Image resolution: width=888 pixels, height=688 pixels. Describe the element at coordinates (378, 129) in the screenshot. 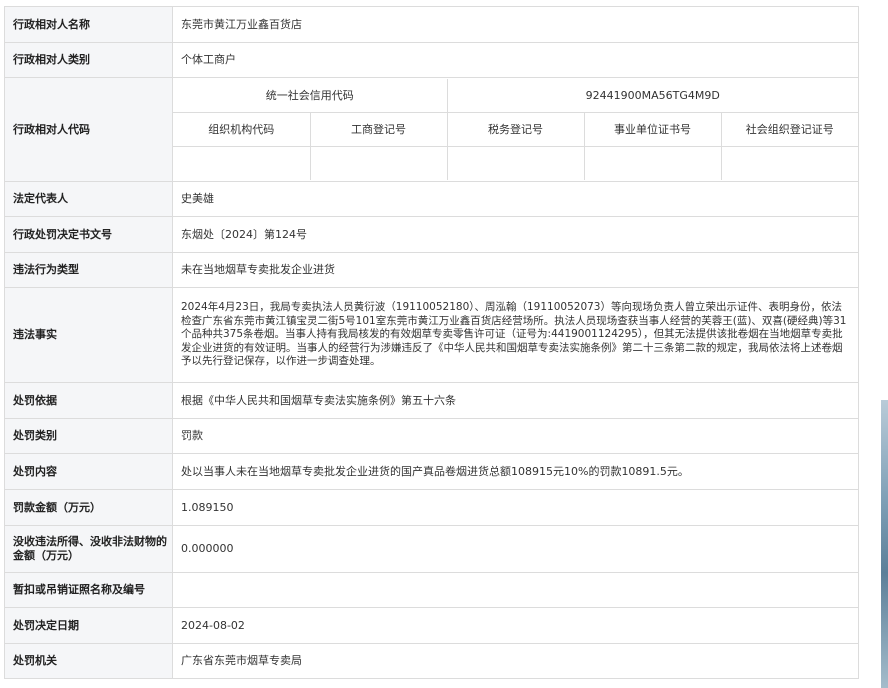

I see `code-header-business-reg: 工商登记号` at that location.